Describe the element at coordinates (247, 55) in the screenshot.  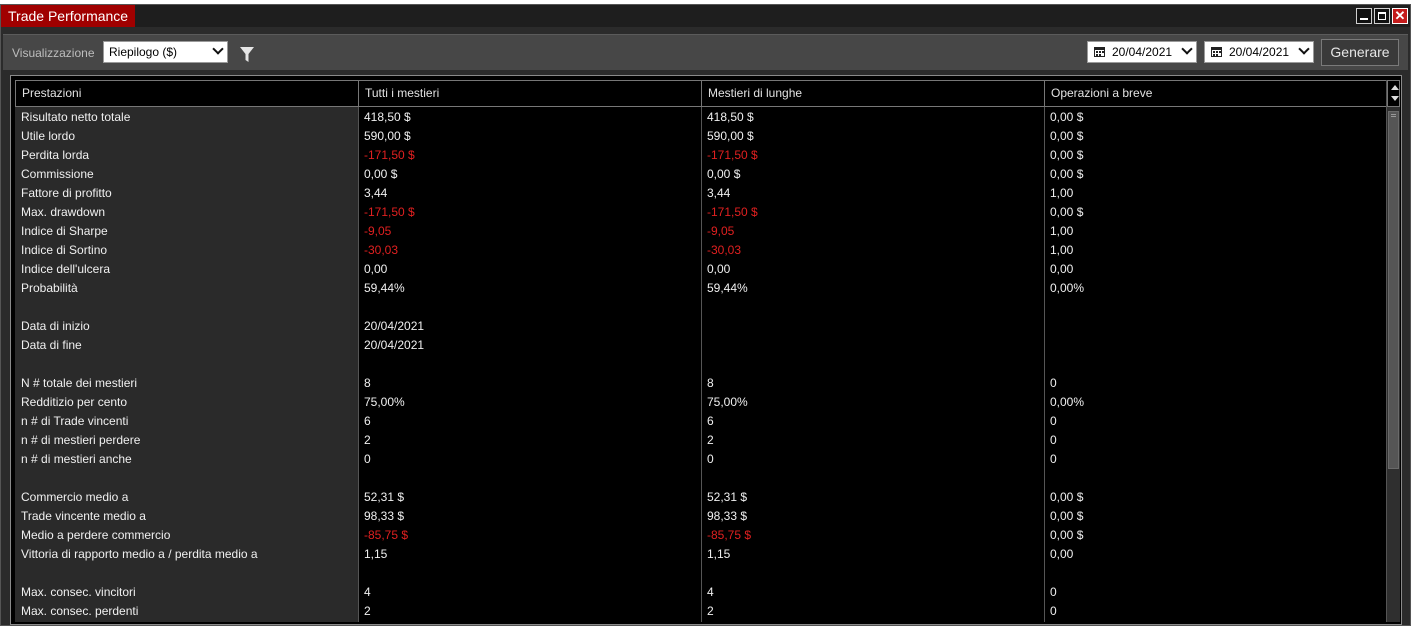
I see `filter-icon` at that location.